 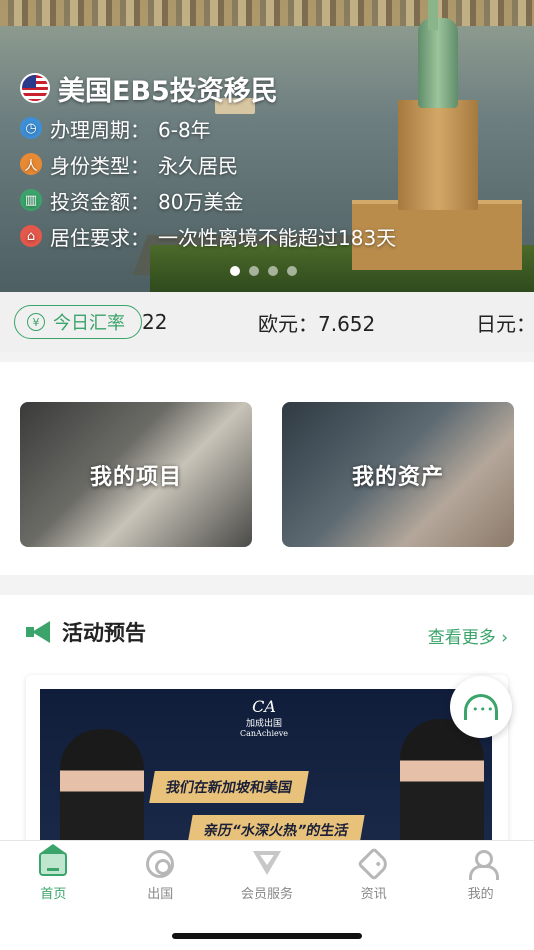 What do you see at coordinates (53, 860) in the screenshot?
I see `home-icon` at bounding box center [53, 860].